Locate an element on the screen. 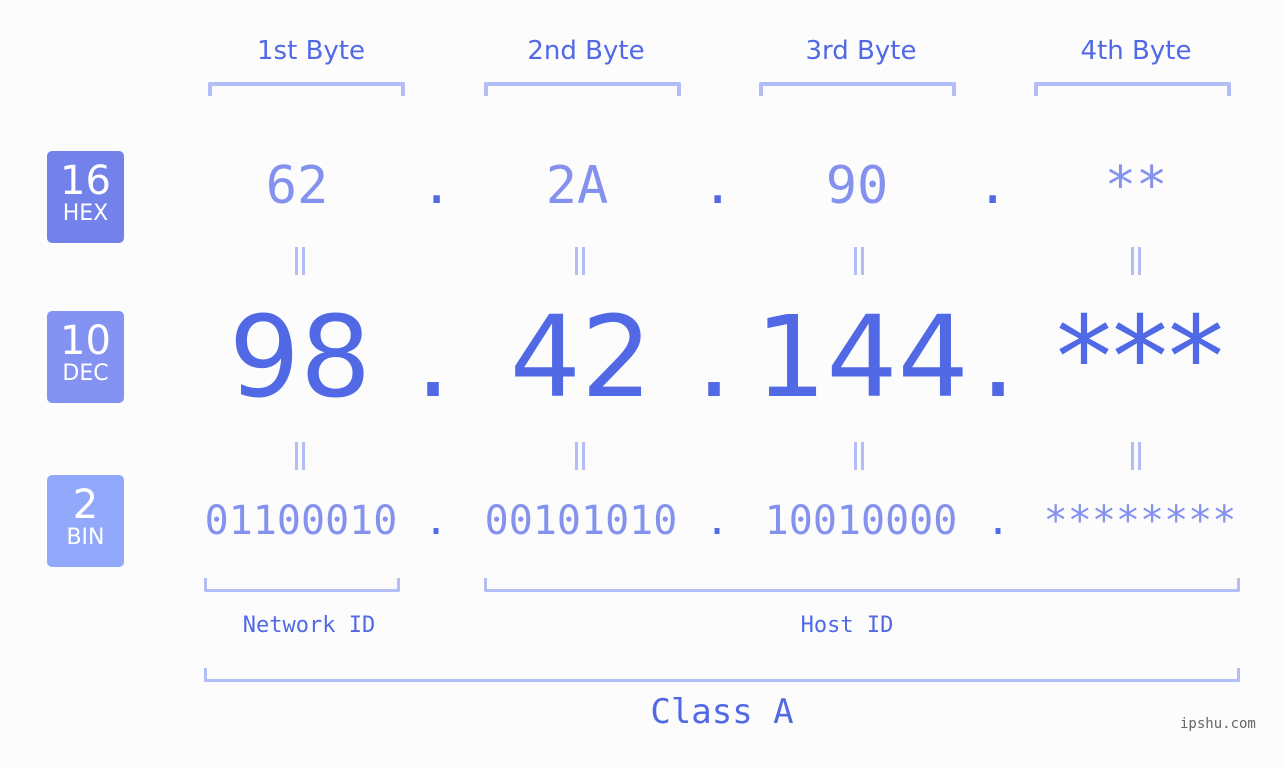 This screenshot has height=767, width=1285. bin-byte-1: 01100010 is located at coordinates (301, 521).